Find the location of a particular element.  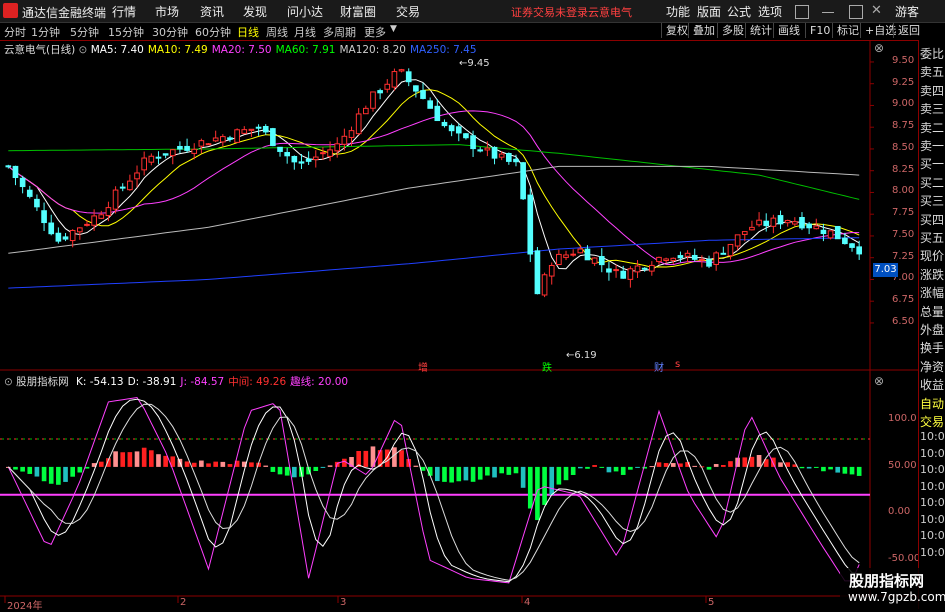

indicator-toggle-icon: ⊙ is located at coordinates (10, 382).